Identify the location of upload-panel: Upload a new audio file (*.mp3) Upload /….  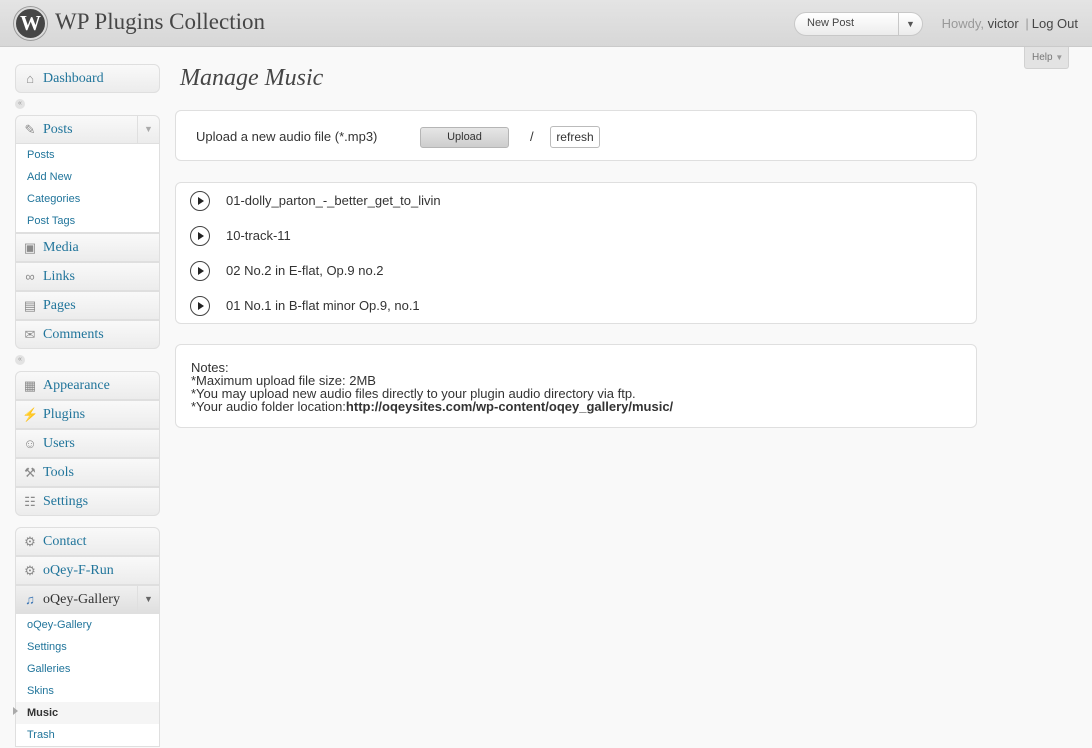
(576, 135).